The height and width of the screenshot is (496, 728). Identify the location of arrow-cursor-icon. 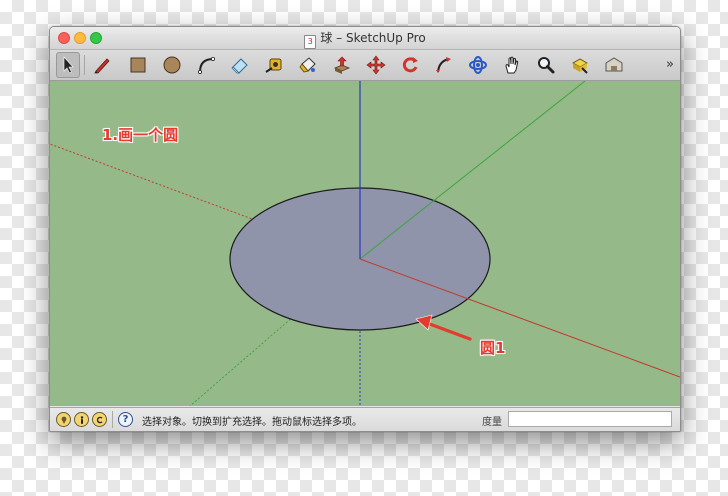
(68, 65).